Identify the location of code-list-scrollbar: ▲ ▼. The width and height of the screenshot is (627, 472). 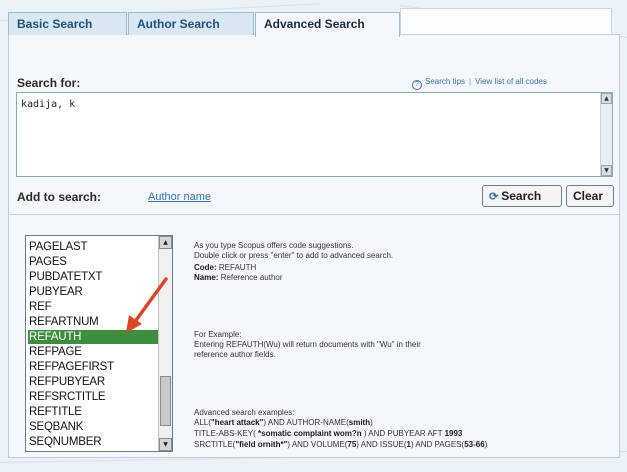
(165, 343).